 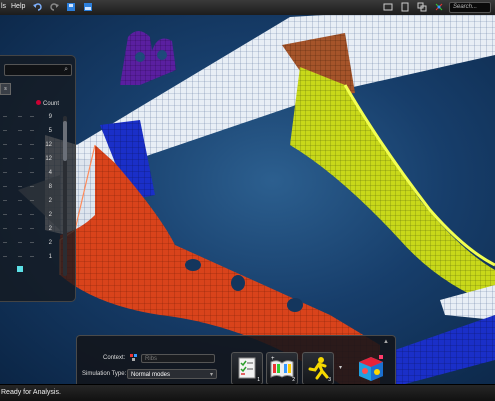 What do you see at coordinates (211, 375) in the screenshot?
I see `chevron-down-icon: ▾` at bounding box center [211, 375].